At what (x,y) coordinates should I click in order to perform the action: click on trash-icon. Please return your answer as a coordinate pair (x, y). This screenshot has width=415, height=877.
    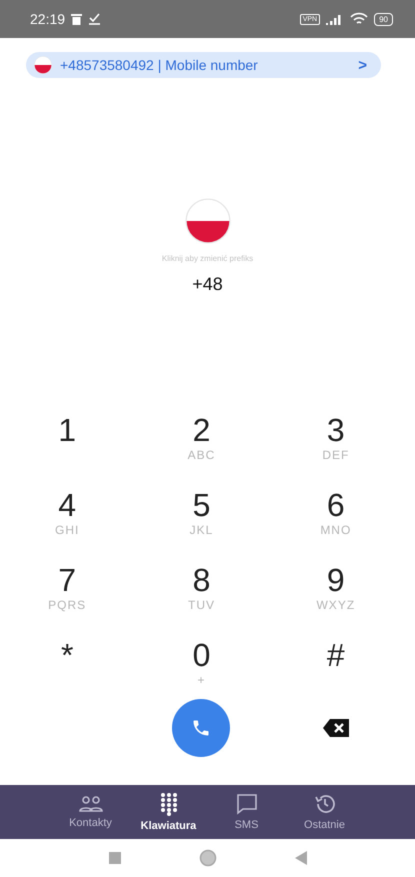
    Looking at the image, I should click on (76, 19).